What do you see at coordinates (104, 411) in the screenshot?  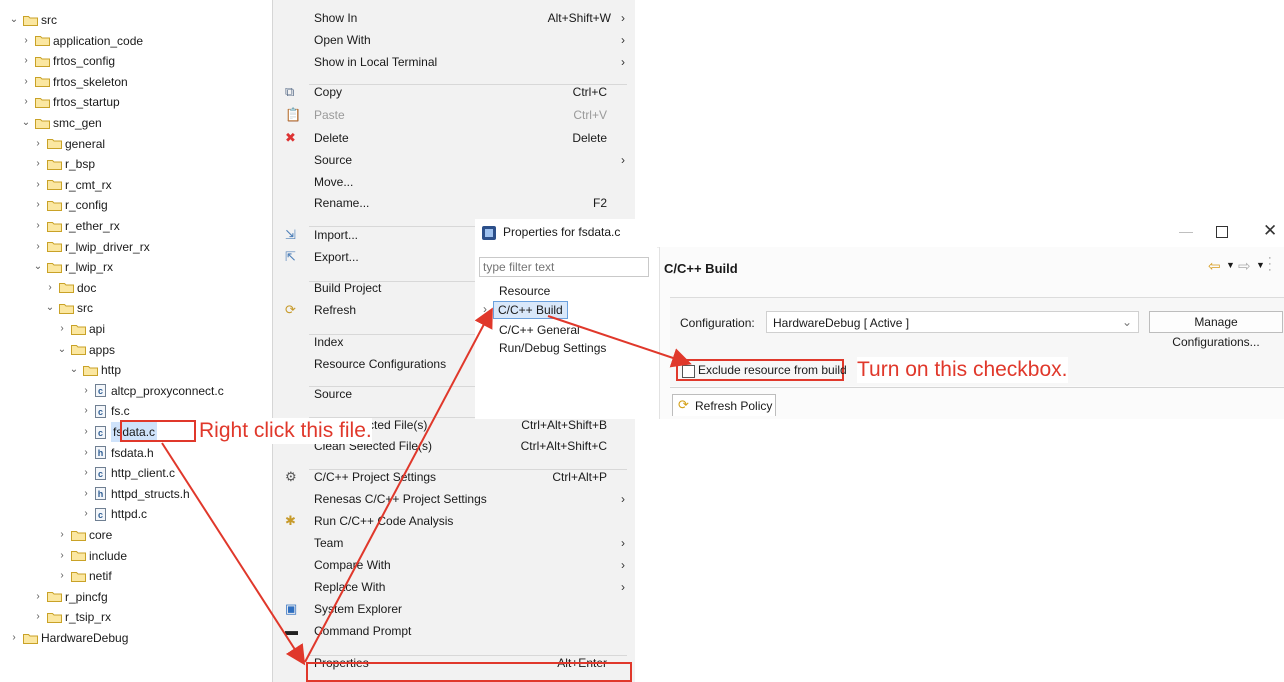 I see `tree-item: › c fs.c` at bounding box center [104, 411].